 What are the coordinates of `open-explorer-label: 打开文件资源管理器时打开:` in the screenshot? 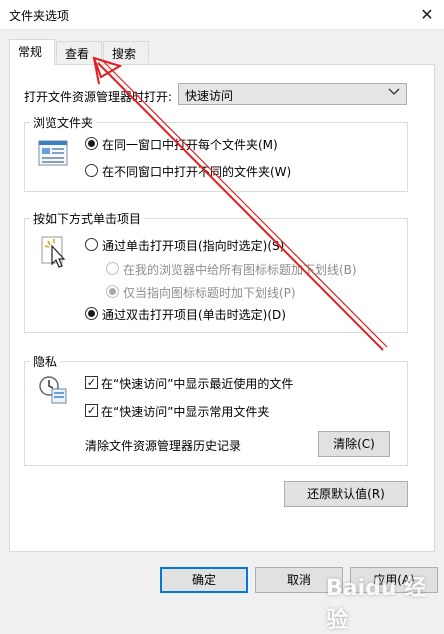 It's located at (98, 97).